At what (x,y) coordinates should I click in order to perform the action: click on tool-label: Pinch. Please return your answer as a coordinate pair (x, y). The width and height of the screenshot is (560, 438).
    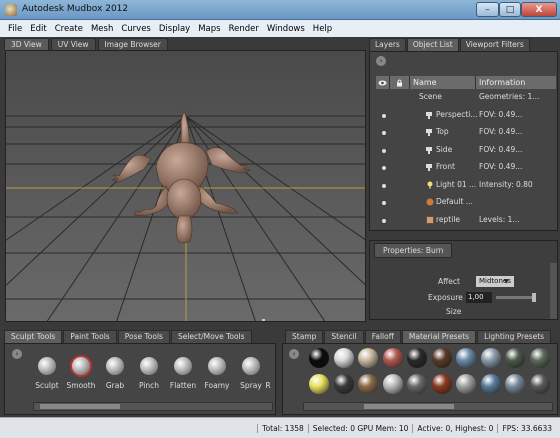
    Looking at the image, I should click on (149, 385).